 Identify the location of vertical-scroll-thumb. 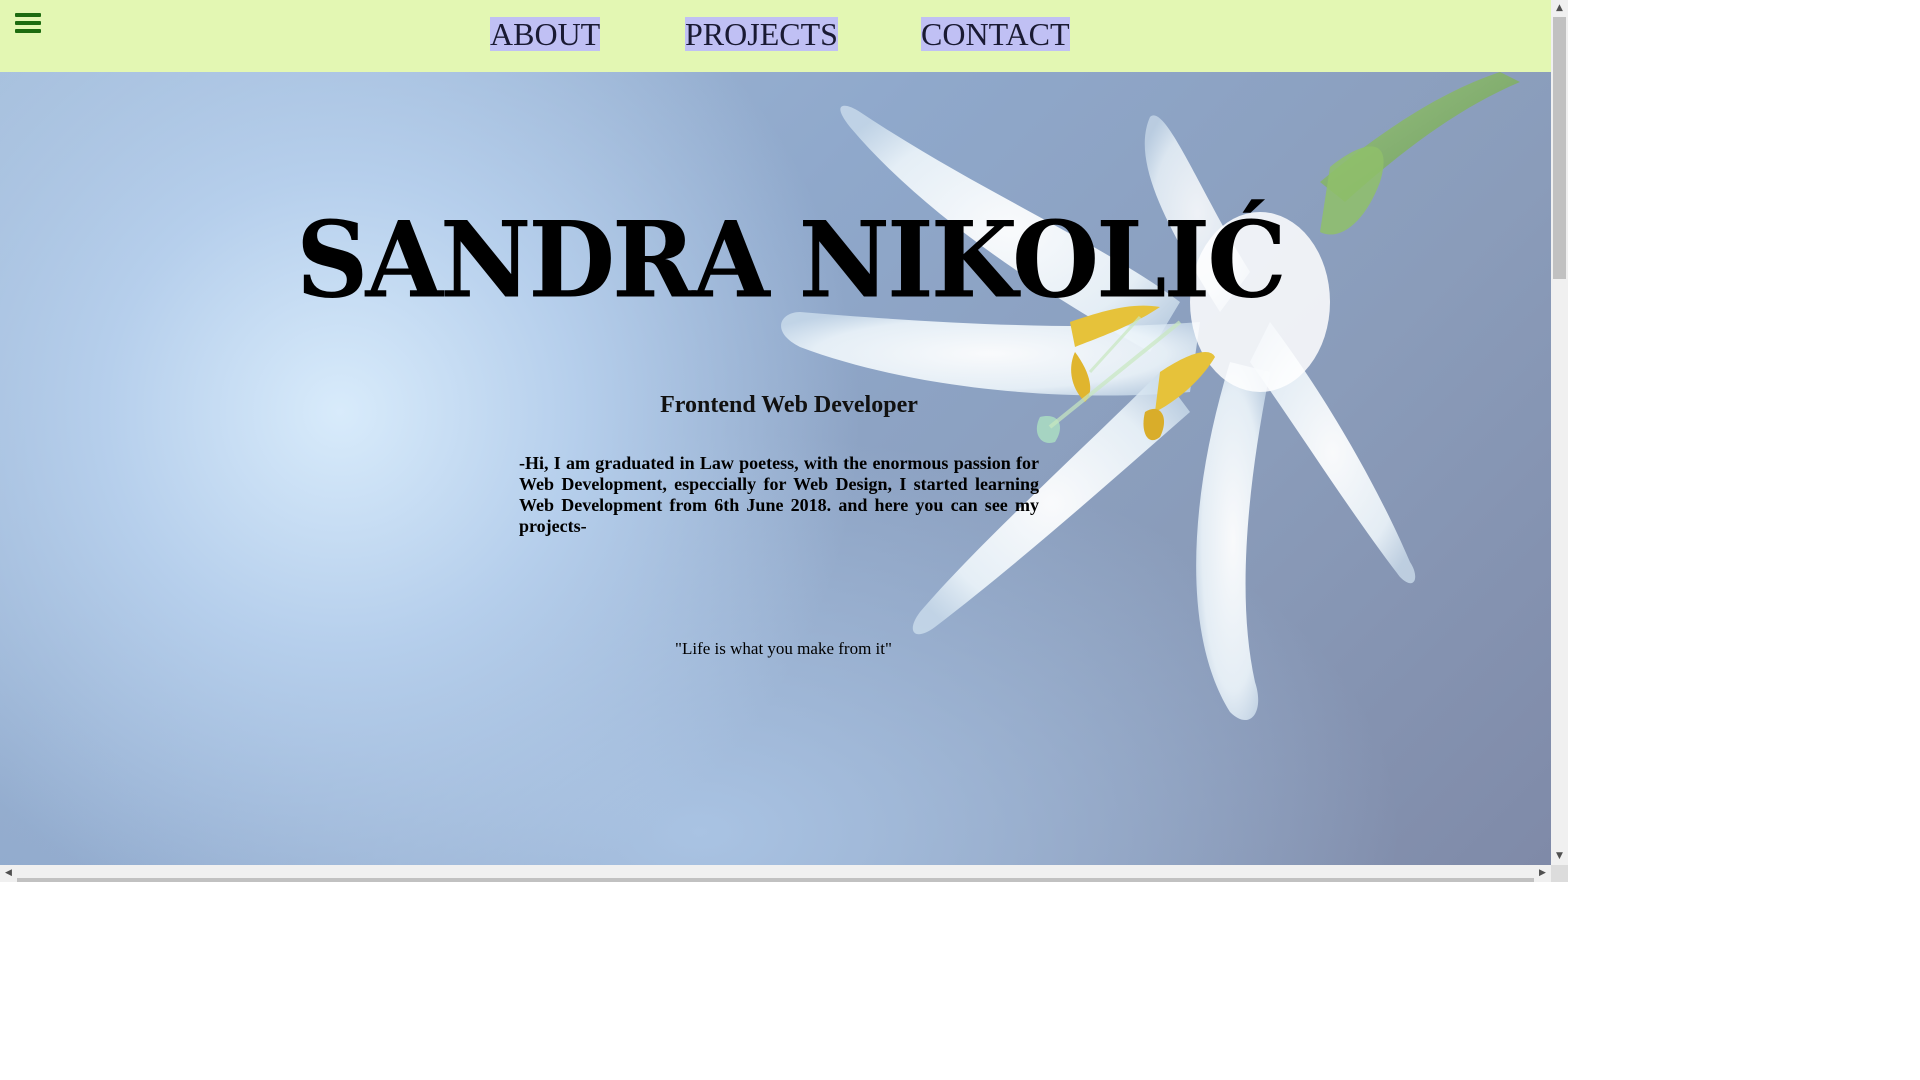
(1559, 148).